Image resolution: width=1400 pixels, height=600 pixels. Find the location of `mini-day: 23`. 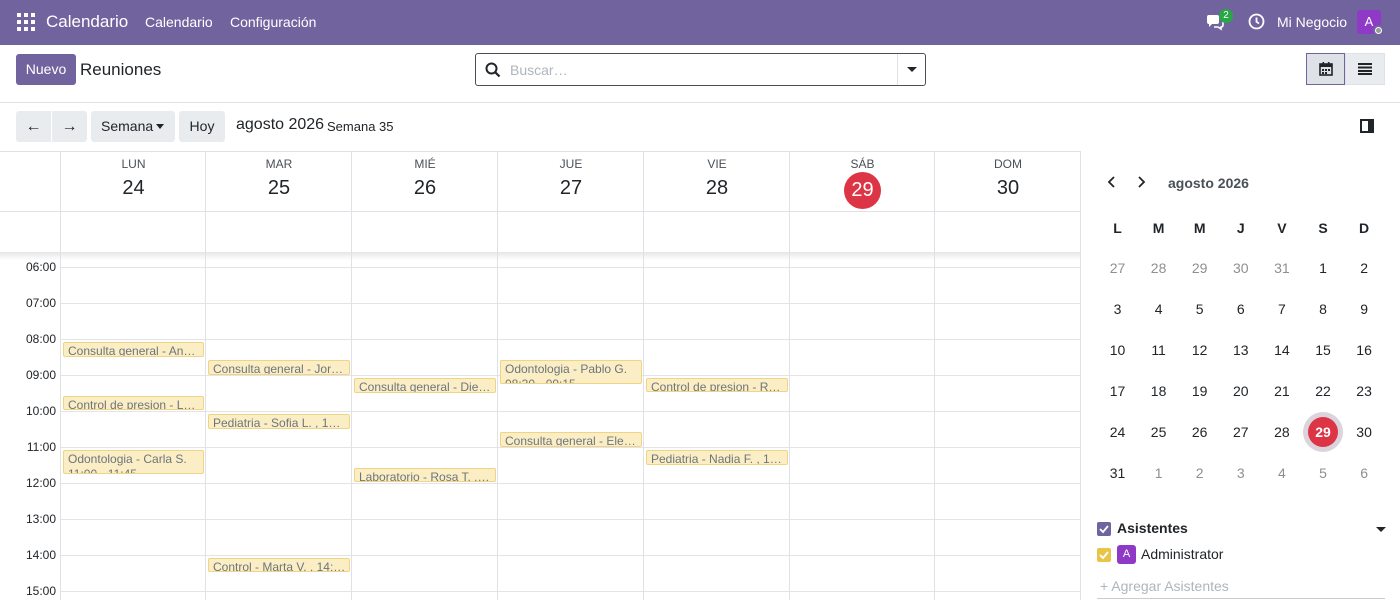

mini-day: 23 is located at coordinates (1364, 391).